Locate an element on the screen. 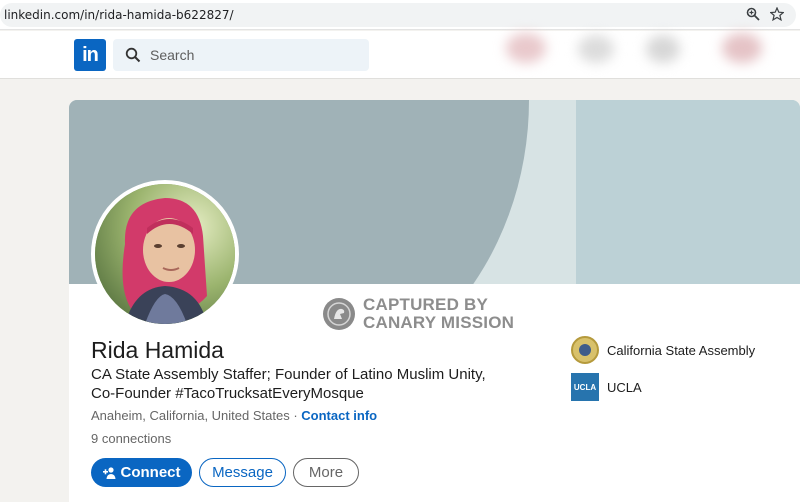  url-field: linkedin.com/in/rida-hamida-b622827/ is located at coordinates (398, 15).